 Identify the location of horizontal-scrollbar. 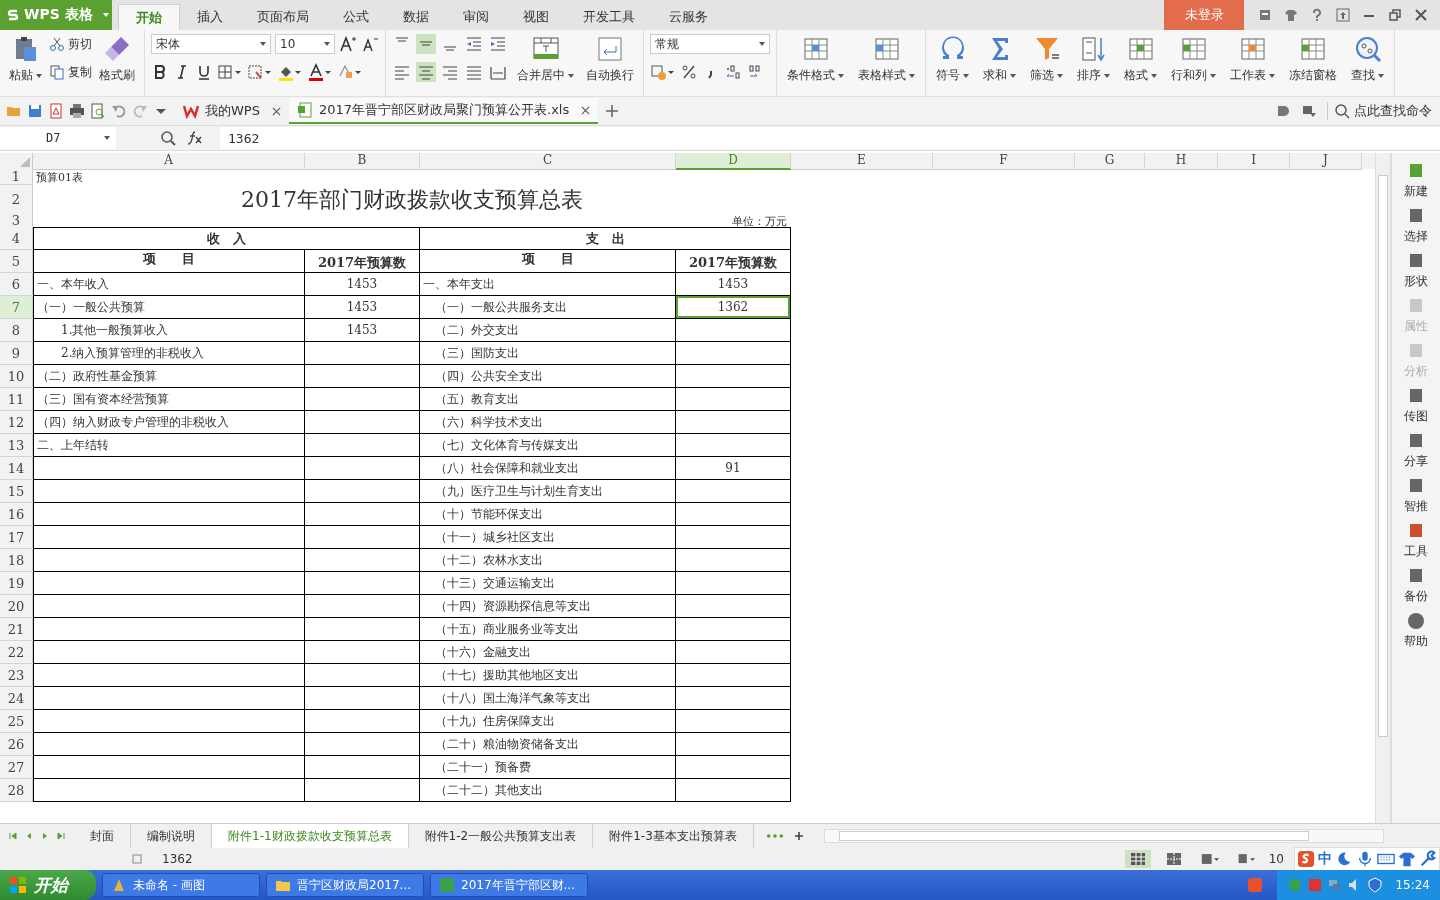
(1103, 836).